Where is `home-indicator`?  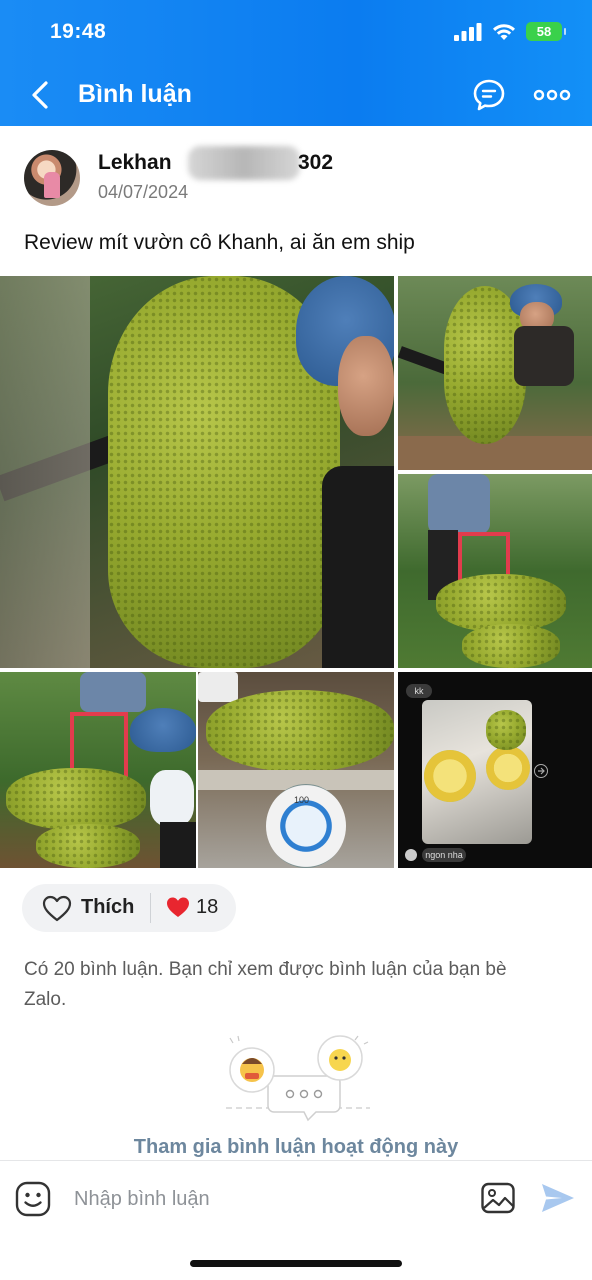 home-indicator is located at coordinates (296, 1263).